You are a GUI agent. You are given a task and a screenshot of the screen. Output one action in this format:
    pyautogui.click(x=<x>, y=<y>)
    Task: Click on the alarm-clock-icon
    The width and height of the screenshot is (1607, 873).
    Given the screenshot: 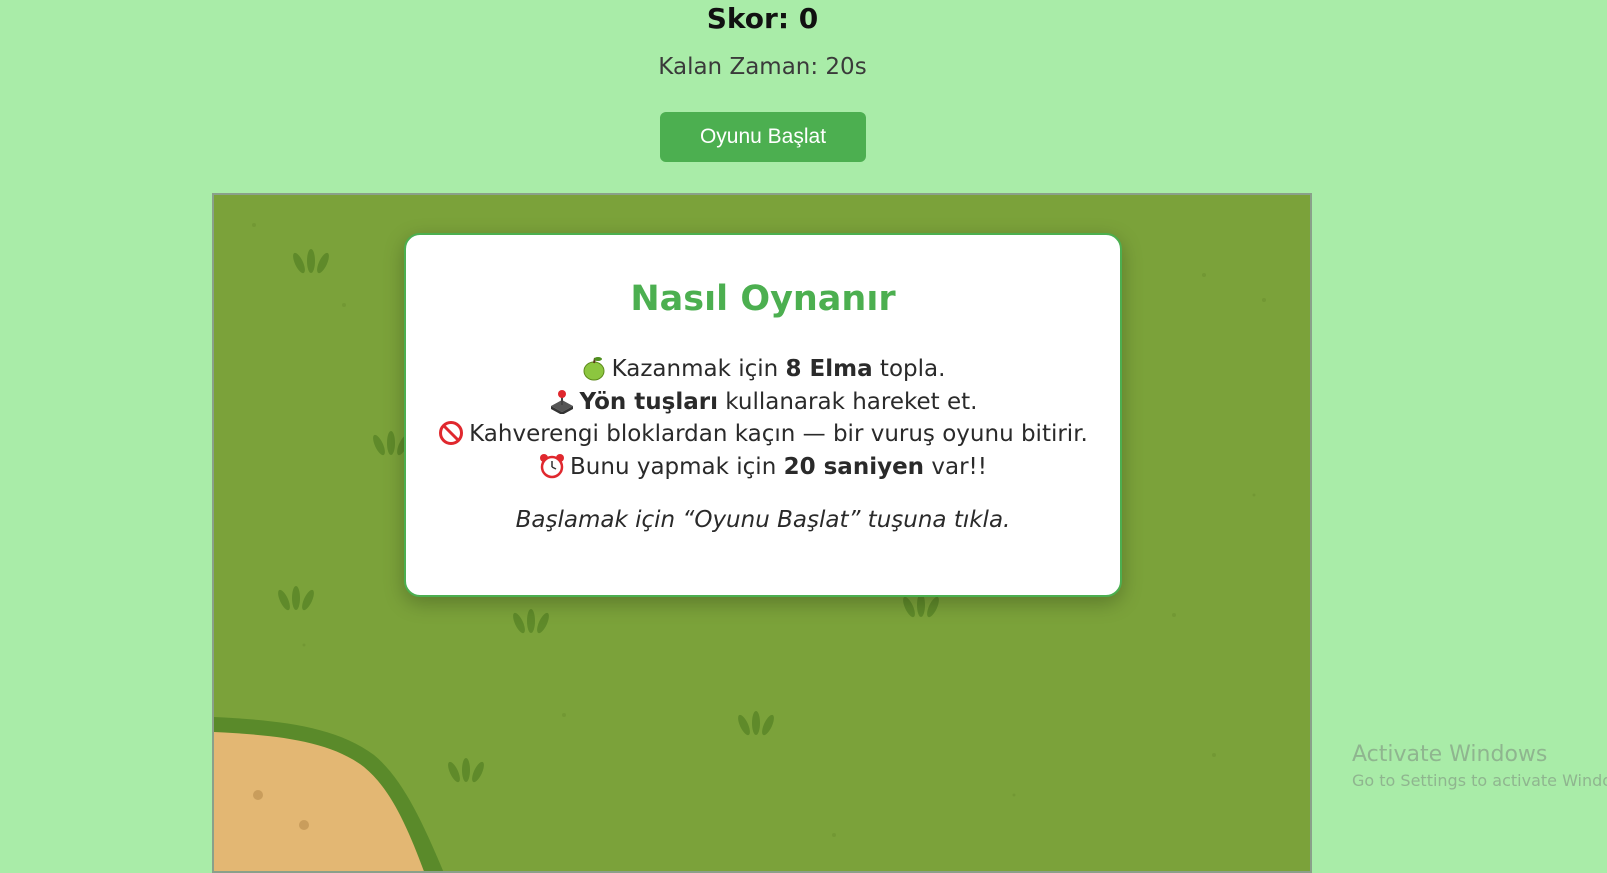 What is the action you would take?
    pyautogui.click(x=552, y=465)
    